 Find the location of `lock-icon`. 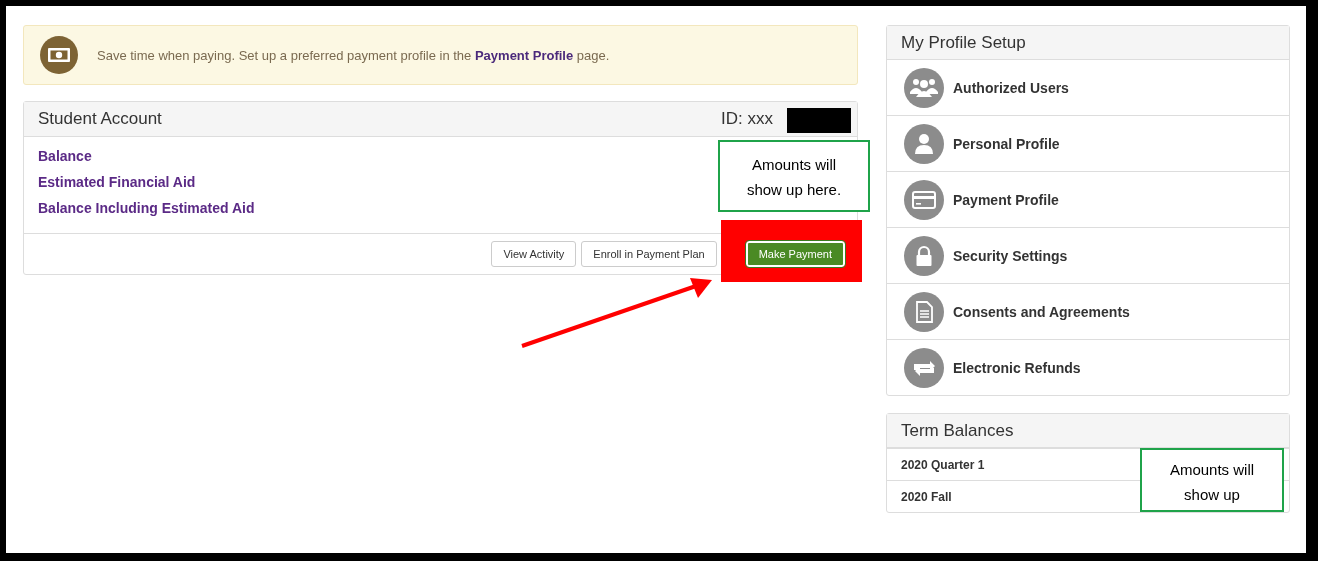

lock-icon is located at coordinates (924, 255).